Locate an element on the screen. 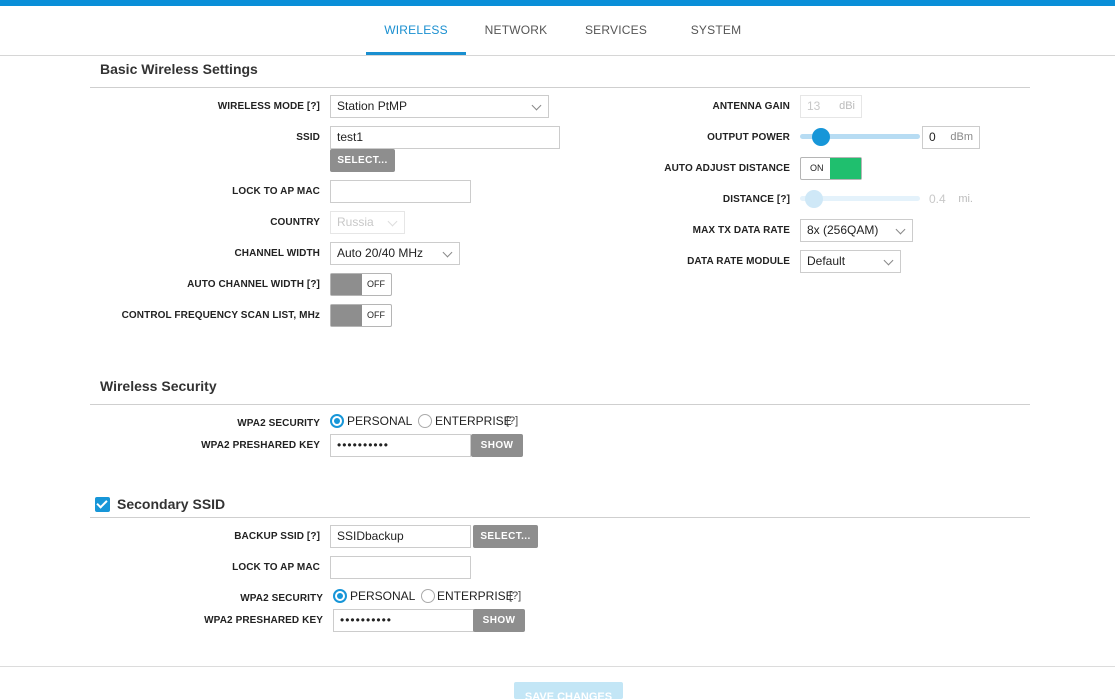 The height and width of the screenshot is (699, 1115). distance-input: 0.4 mi. is located at coordinates (951, 199).